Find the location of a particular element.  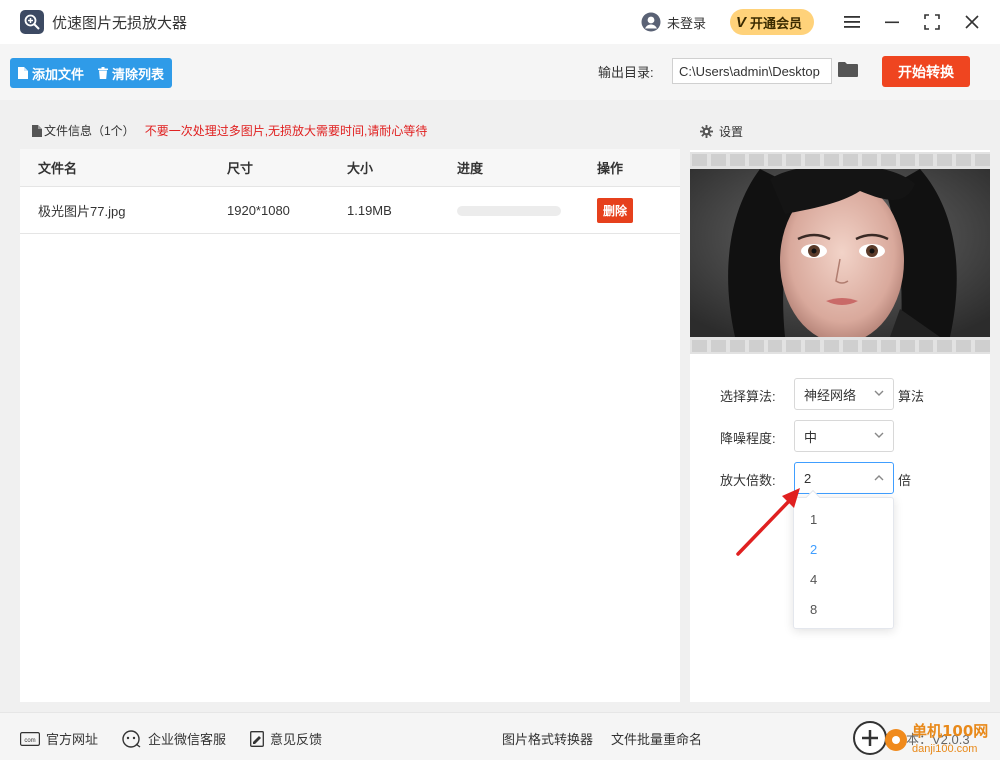

scale-option: 8 is located at coordinates (844, 609).